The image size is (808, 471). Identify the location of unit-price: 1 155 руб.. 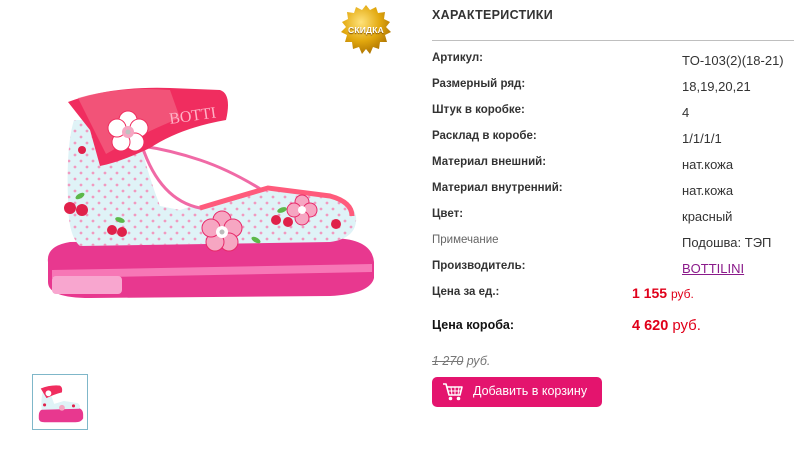
(663, 293).